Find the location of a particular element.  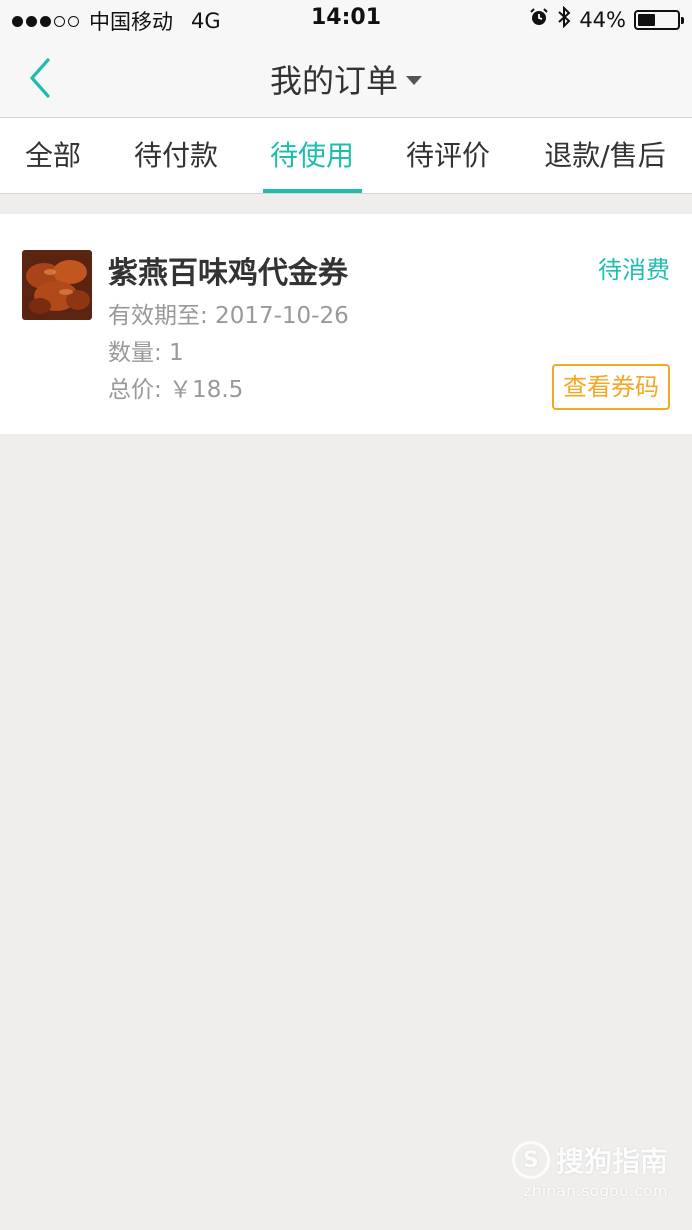

nav-bar: 我的订单 is located at coordinates (346, 78).